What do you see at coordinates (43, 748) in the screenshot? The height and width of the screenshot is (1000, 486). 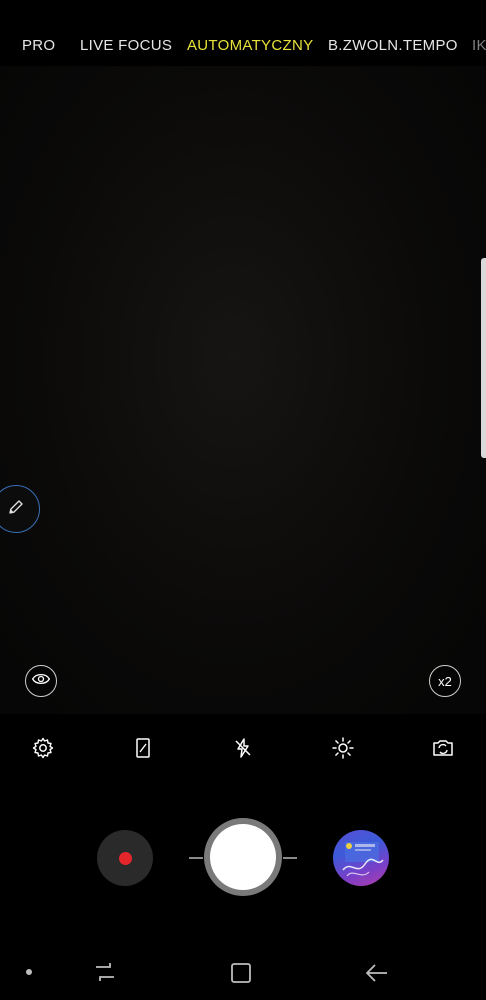 I see `gear-icon` at bounding box center [43, 748].